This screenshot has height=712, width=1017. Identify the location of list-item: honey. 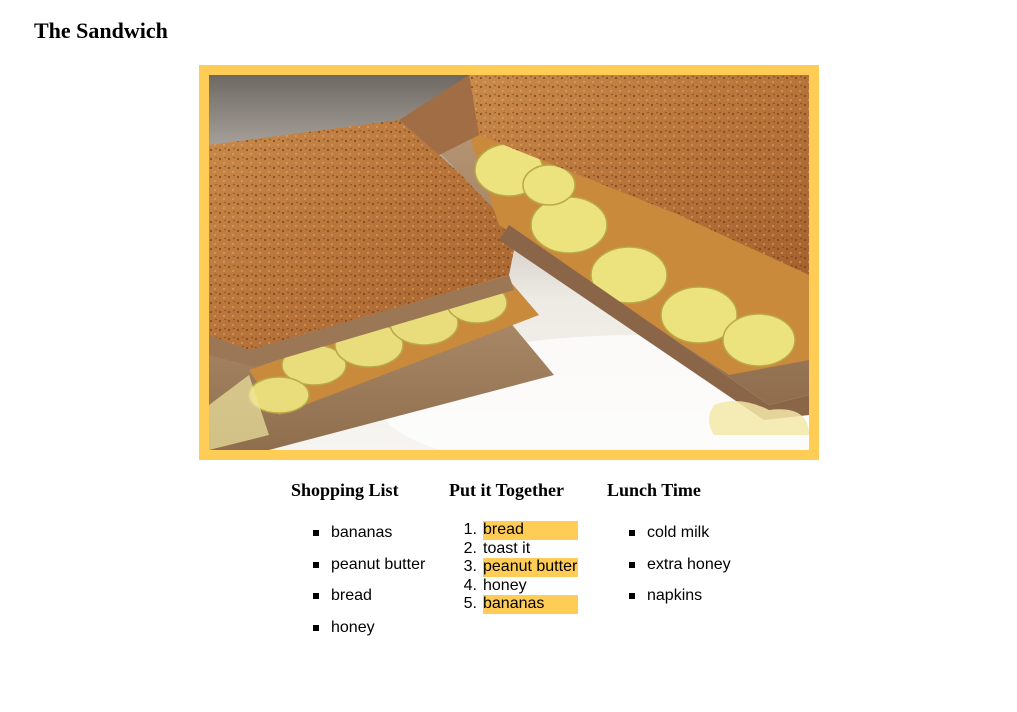
(358, 627).